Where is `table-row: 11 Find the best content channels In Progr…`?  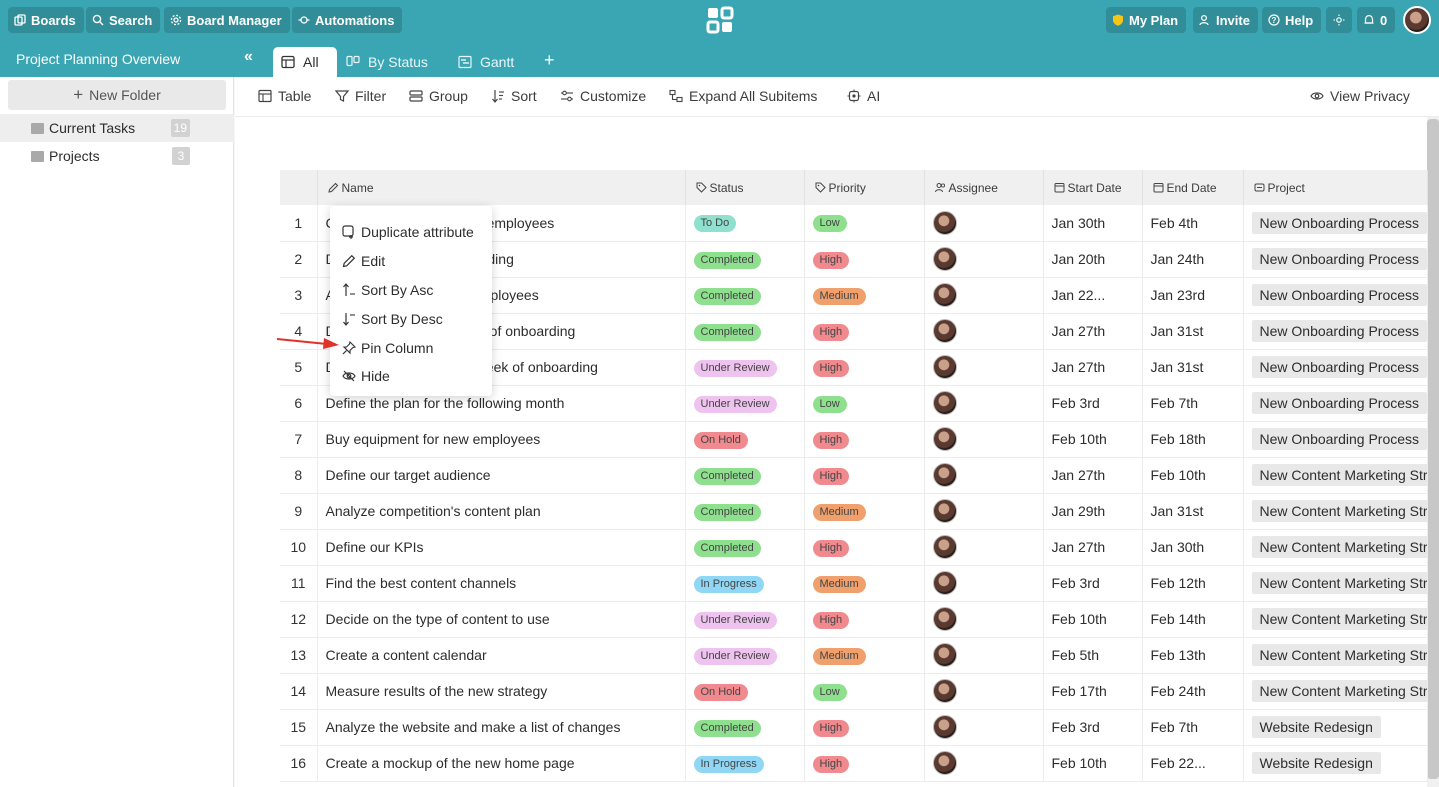
table-row: 11 Find the best content channels In Progr… is located at coordinates (854, 583).